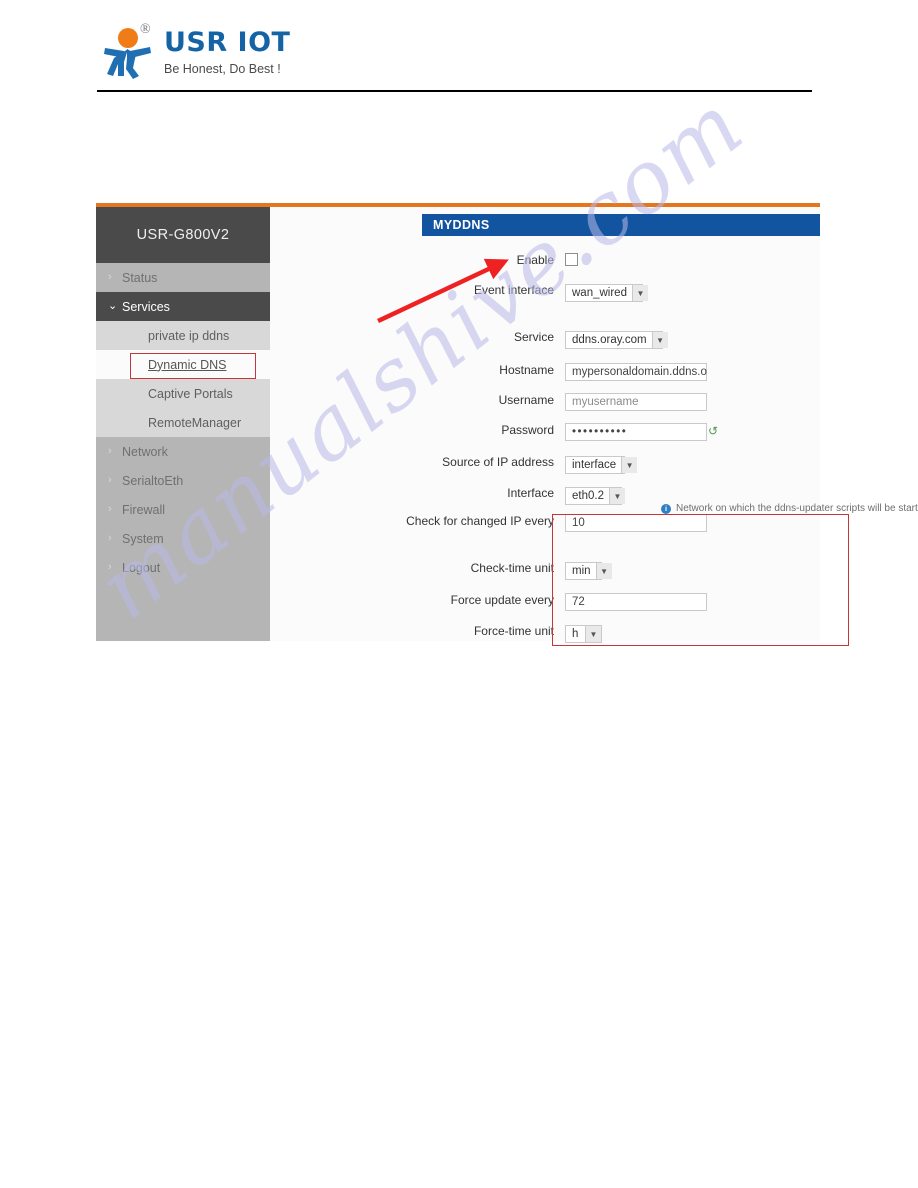  What do you see at coordinates (502, 600) in the screenshot?
I see `force-update-label: Force update every` at bounding box center [502, 600].